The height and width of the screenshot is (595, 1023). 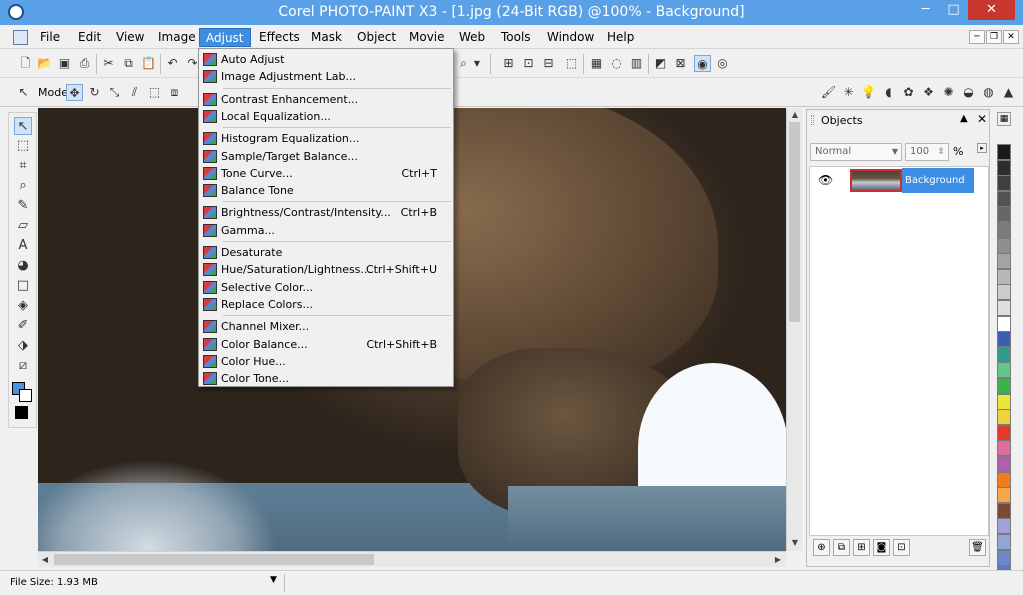 I want to click on scale-mode-icon: ⤡, so click(x=114, y=92).